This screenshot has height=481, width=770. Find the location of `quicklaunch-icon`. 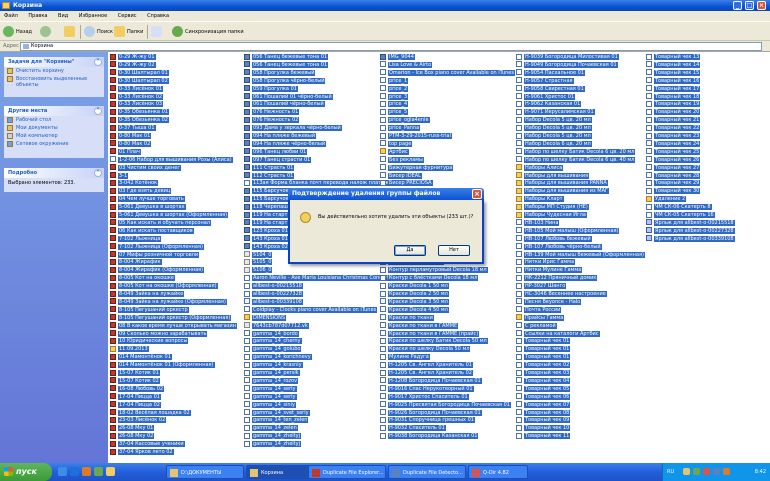

quicklaunch-icon is located at coordinates (98, 471).